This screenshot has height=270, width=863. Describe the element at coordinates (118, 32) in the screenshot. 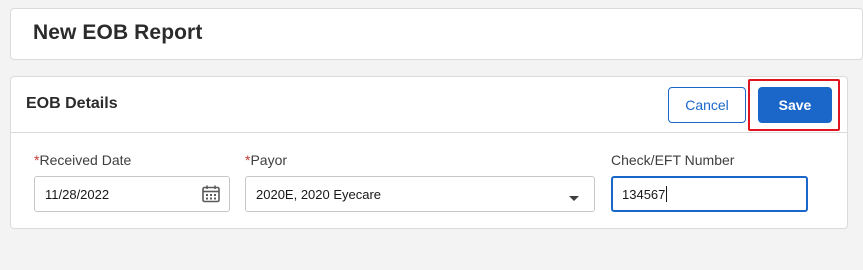

I see `page-title: New EOB Report` at that location.